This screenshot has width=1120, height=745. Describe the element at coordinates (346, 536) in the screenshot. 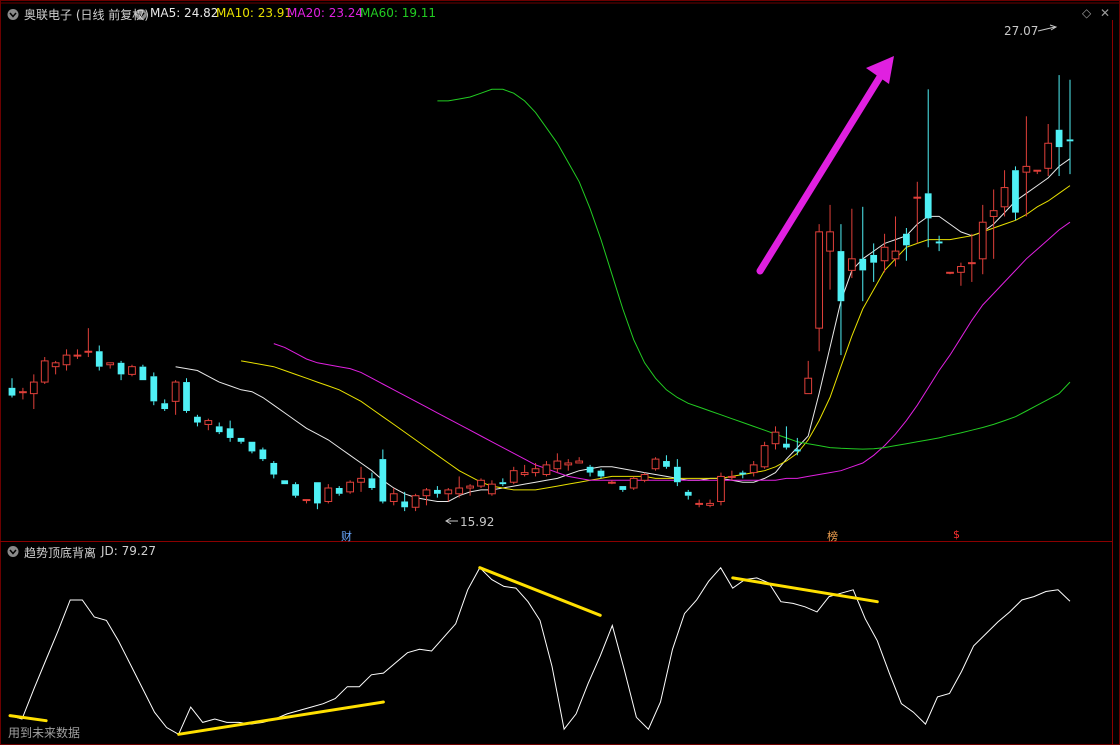

I see `event-marker-finance: 财` at that location.